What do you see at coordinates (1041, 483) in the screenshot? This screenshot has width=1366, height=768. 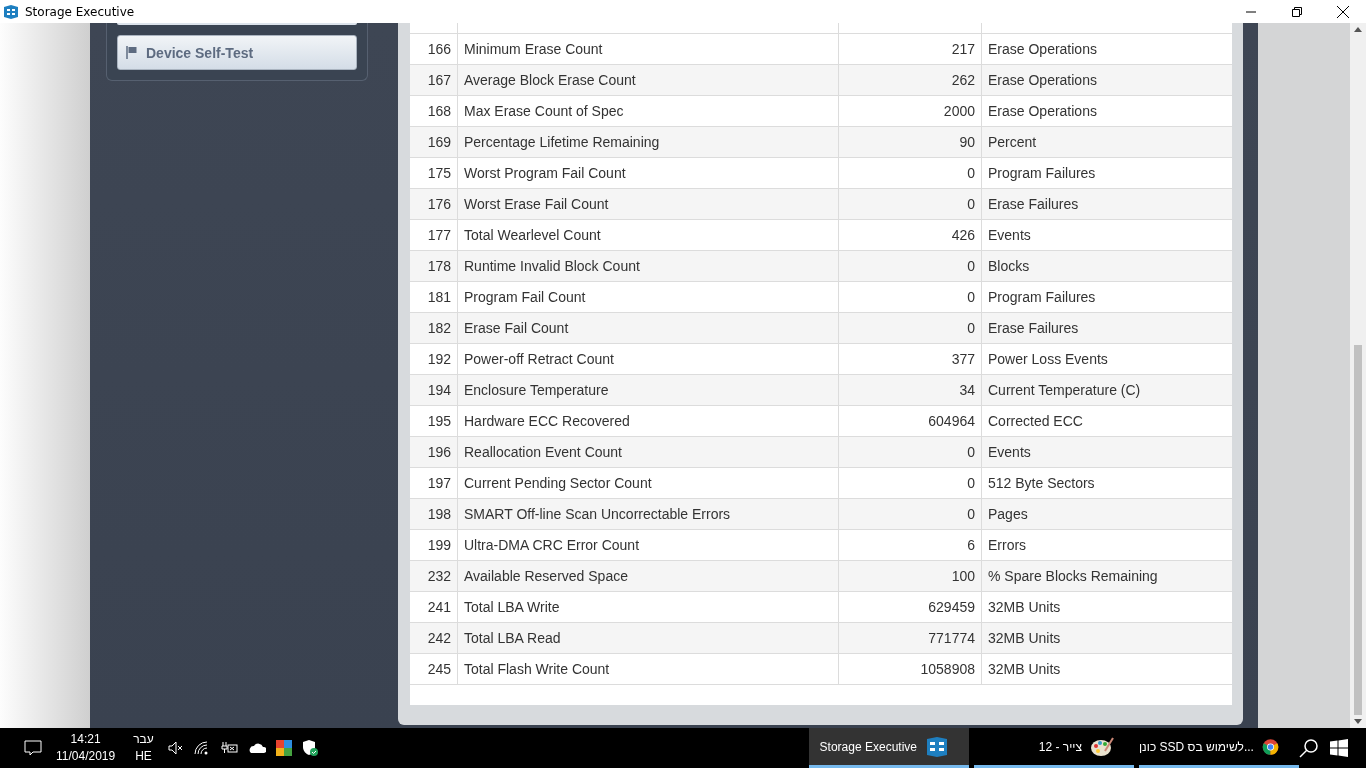 I see `table-cell-text: 512 Byte Sectors` at bounding box center [1041, 483].